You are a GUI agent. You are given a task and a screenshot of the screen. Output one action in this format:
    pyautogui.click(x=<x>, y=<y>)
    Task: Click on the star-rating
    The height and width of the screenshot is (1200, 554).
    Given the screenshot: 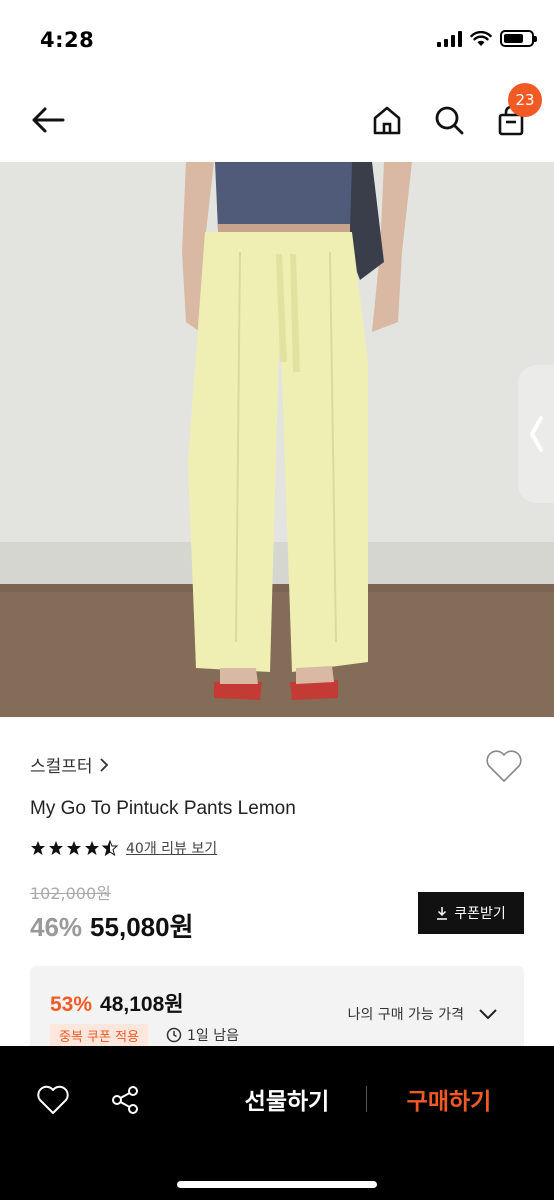 What is the action you would take?
    pyautogui.click(x=74, y=848)
    